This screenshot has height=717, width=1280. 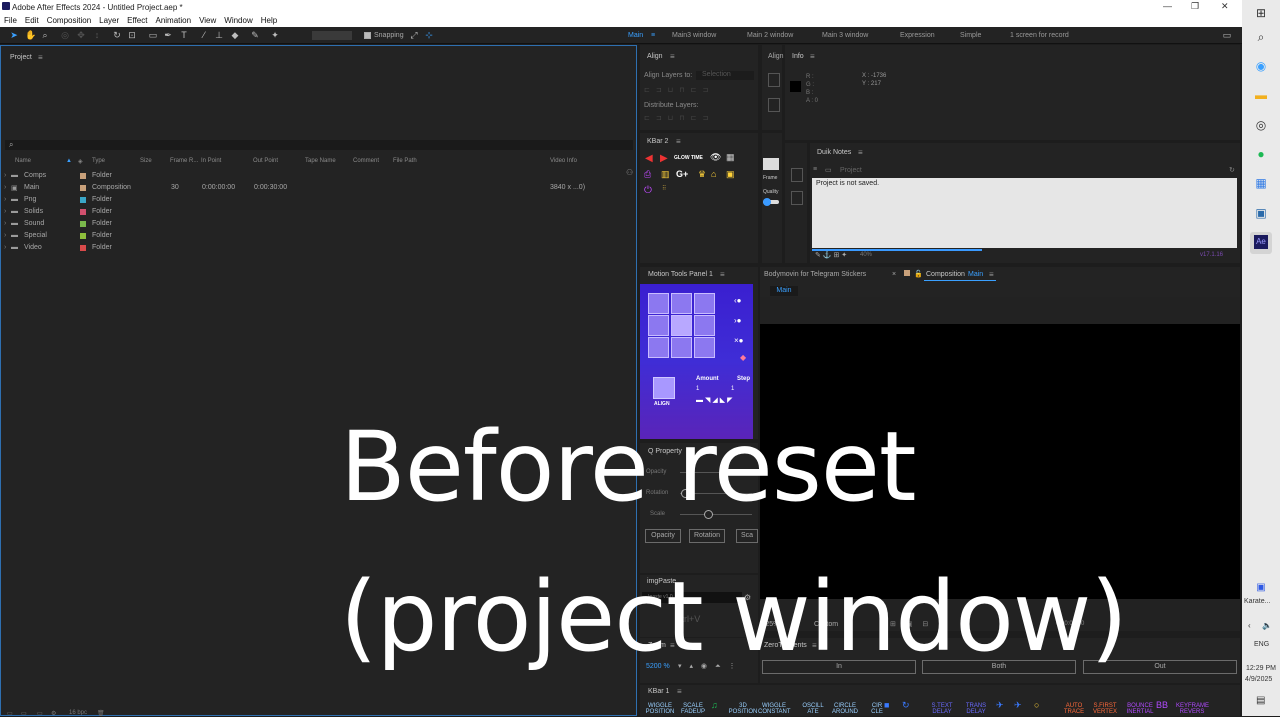 I want to click on snap-edges-icon: ⤢, so click(x=414, y=35).